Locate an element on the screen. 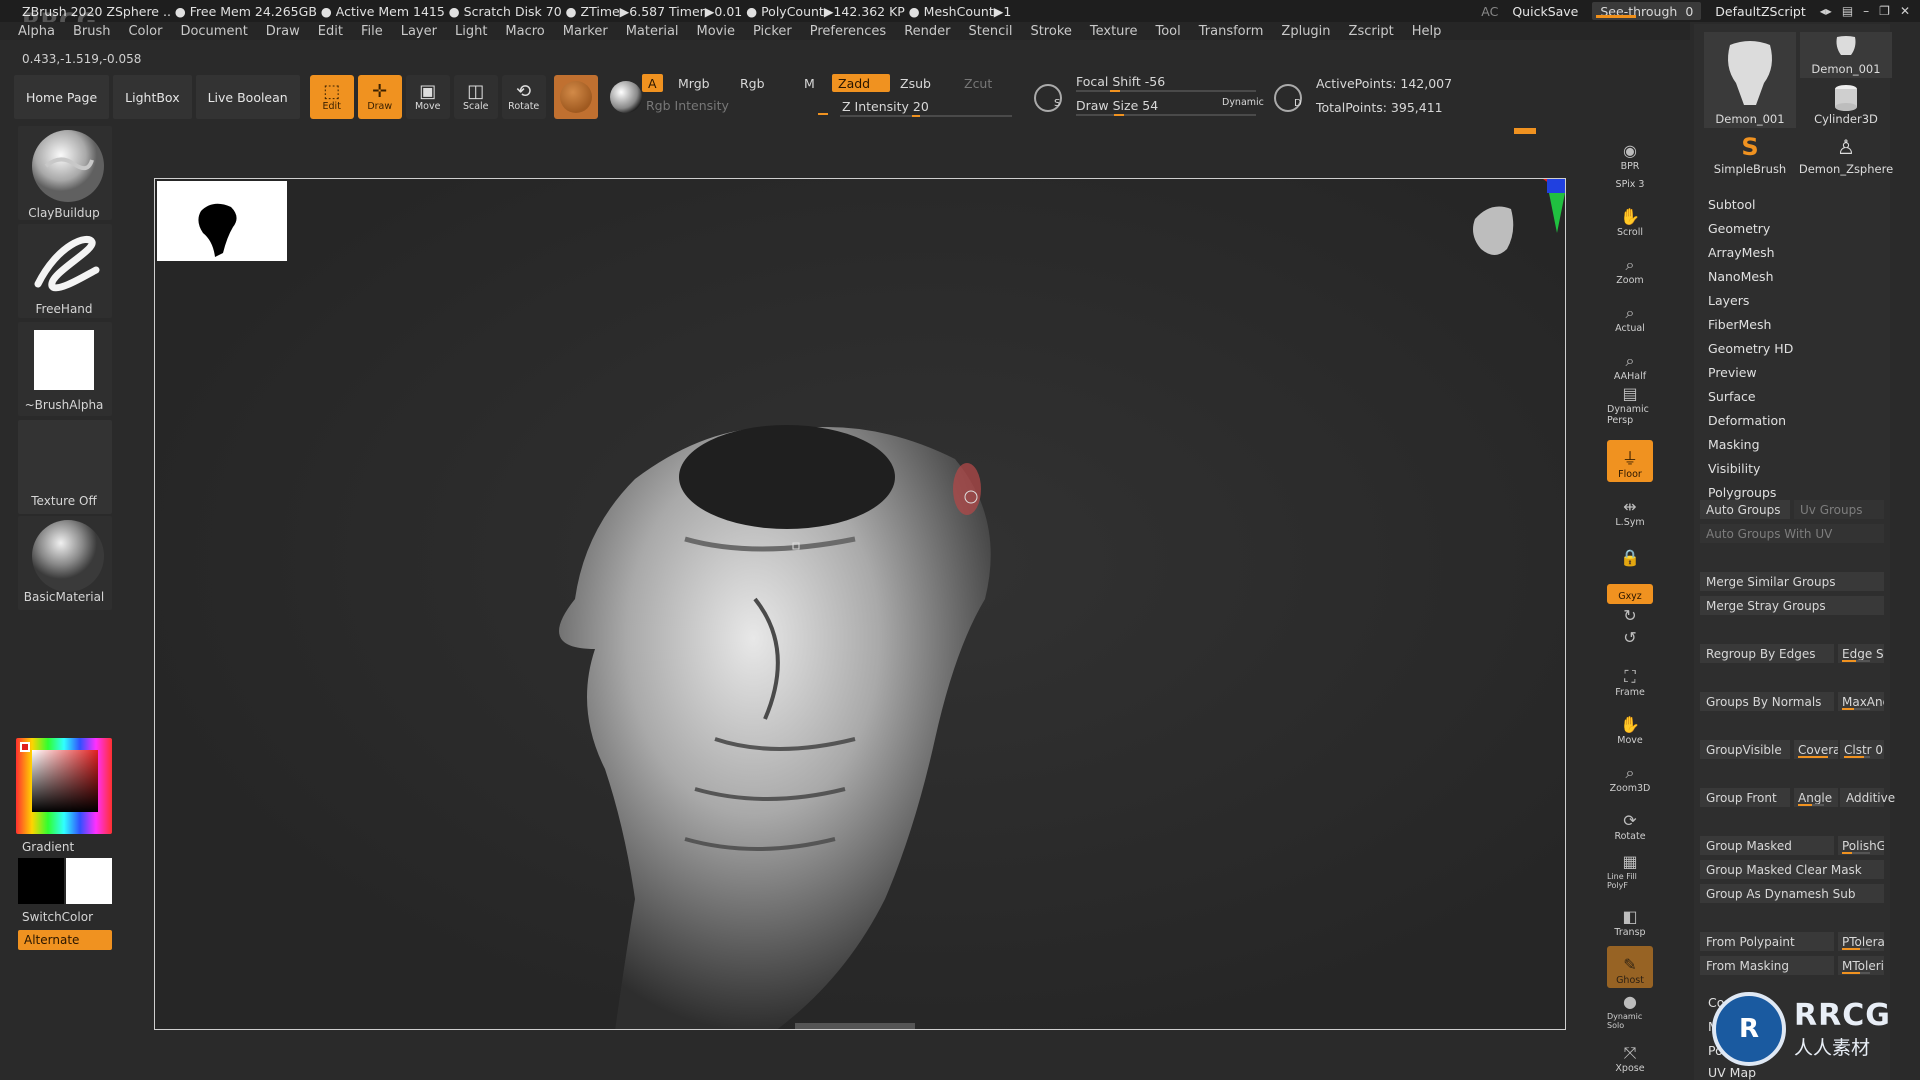  close-icon: ✕ is located at coordinates (1905, 11).